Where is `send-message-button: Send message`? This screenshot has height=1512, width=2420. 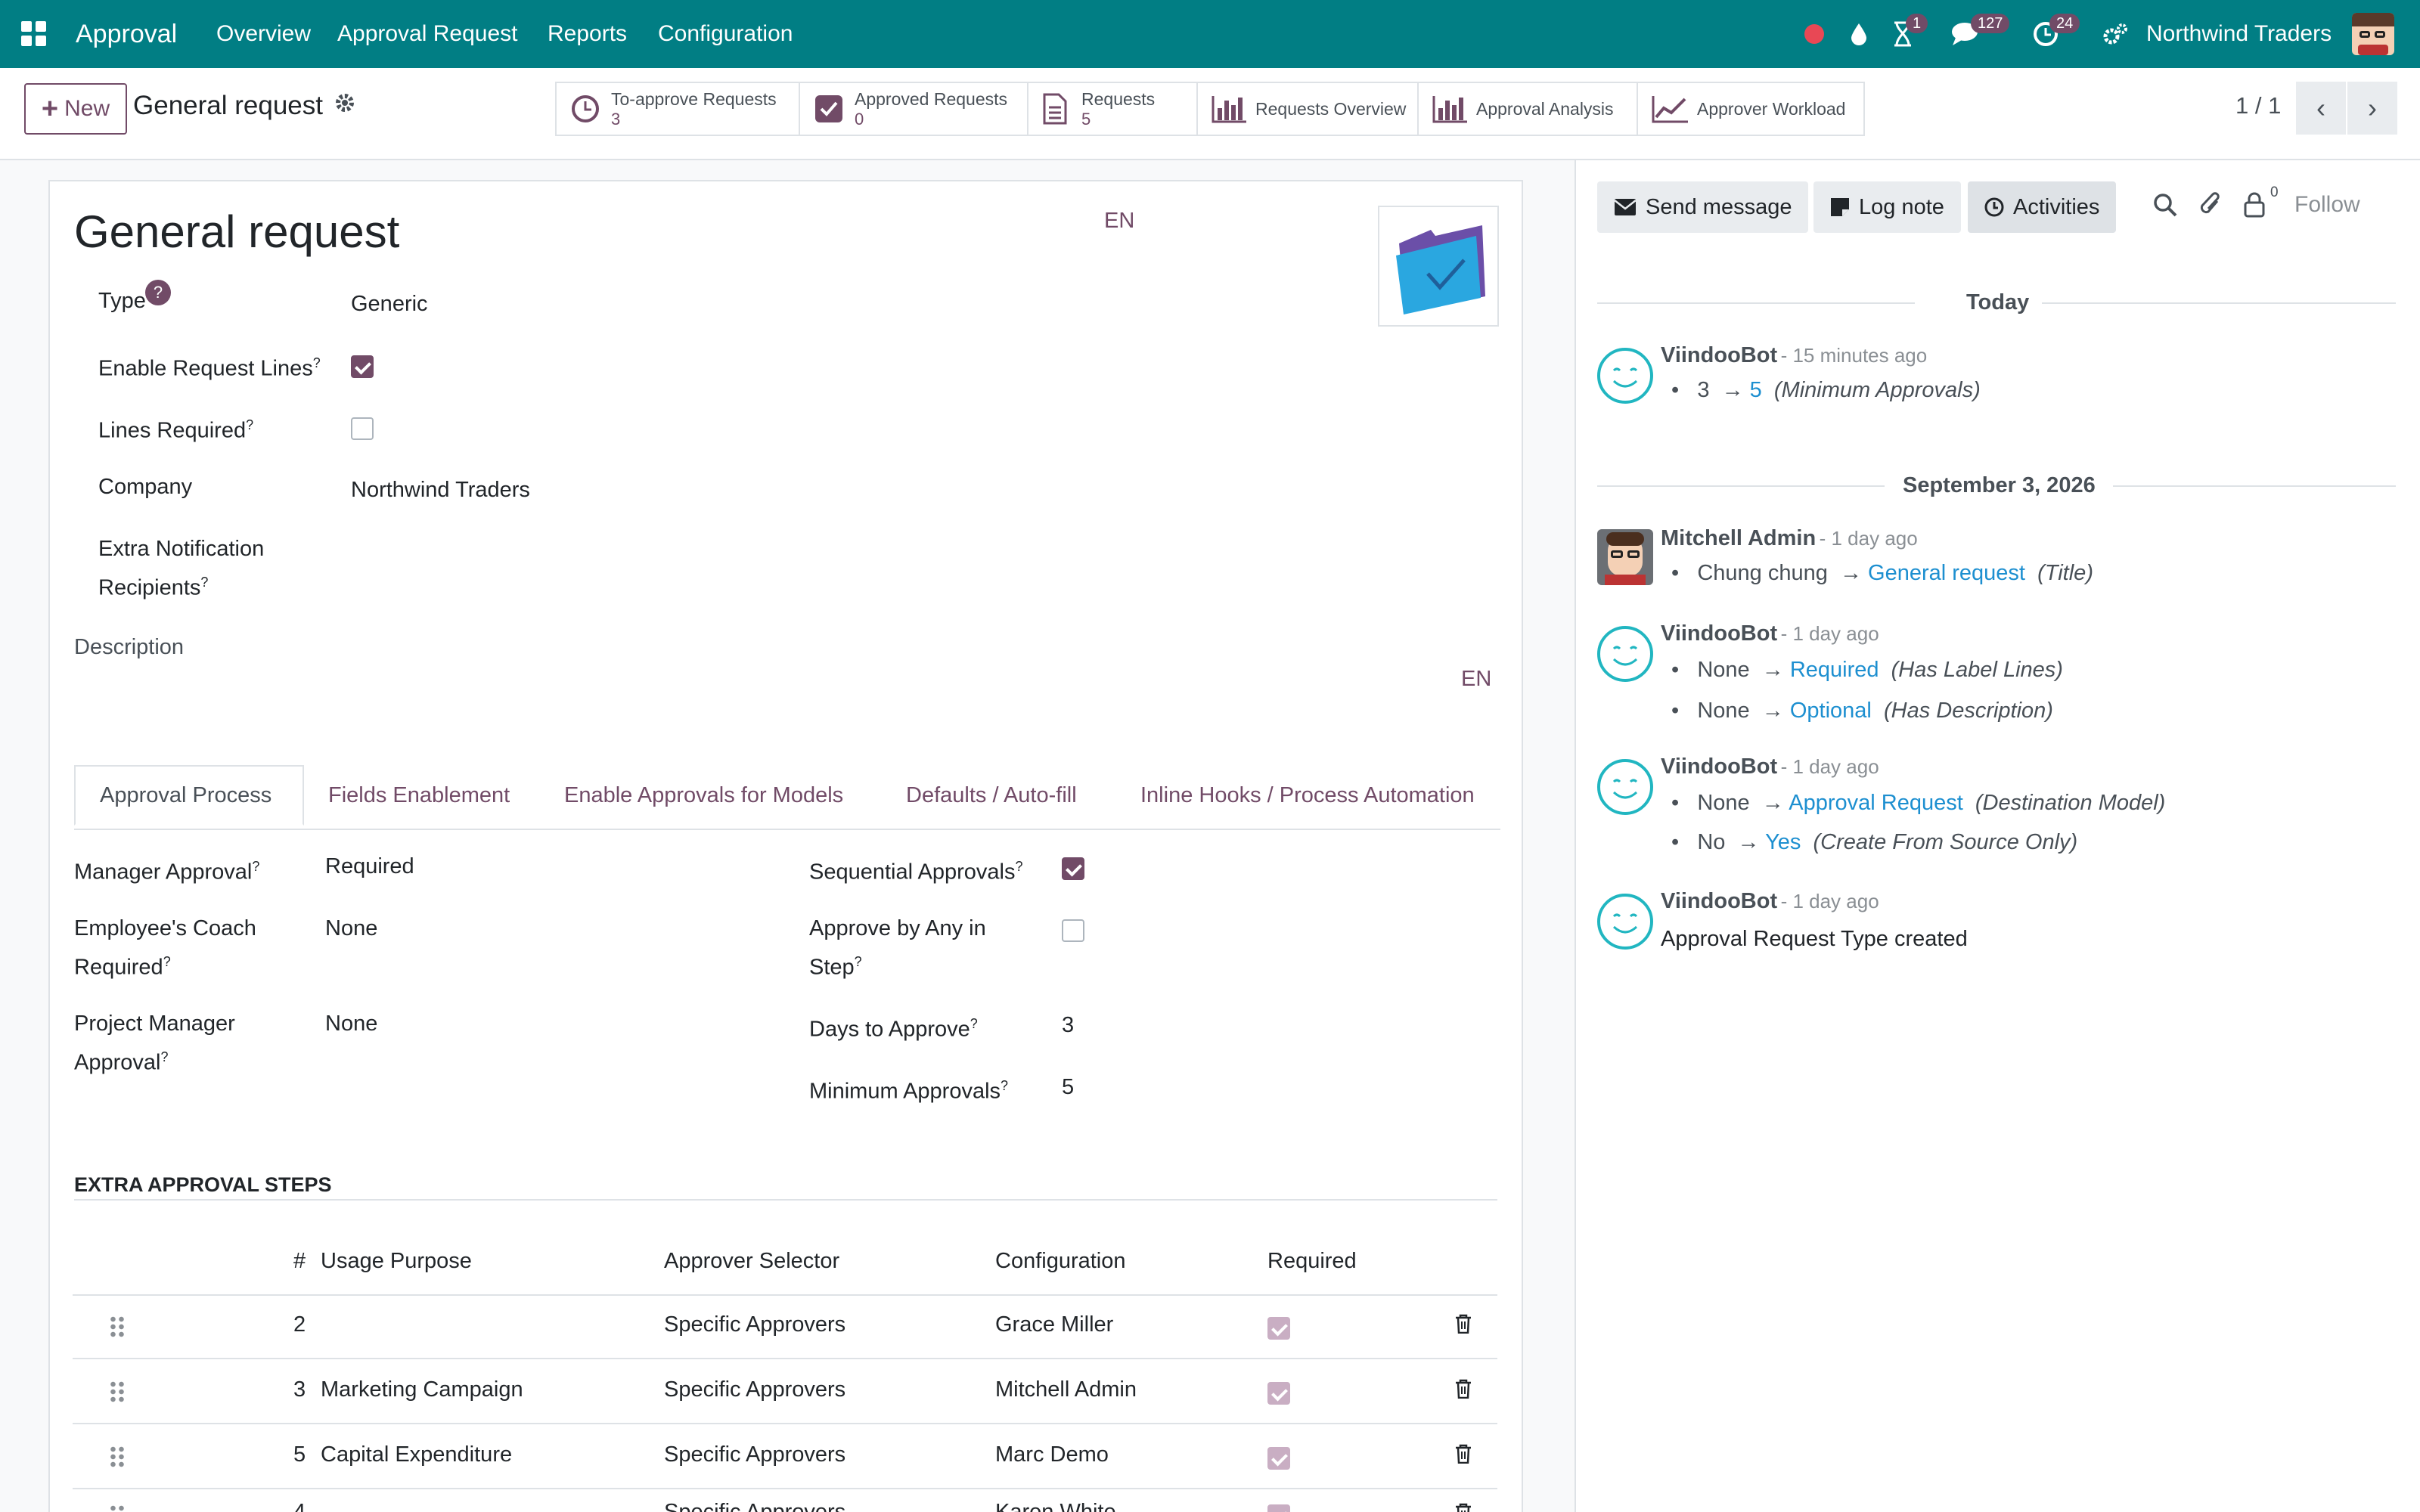 send-message-button: Send message is located at coordinates (1703, 207).